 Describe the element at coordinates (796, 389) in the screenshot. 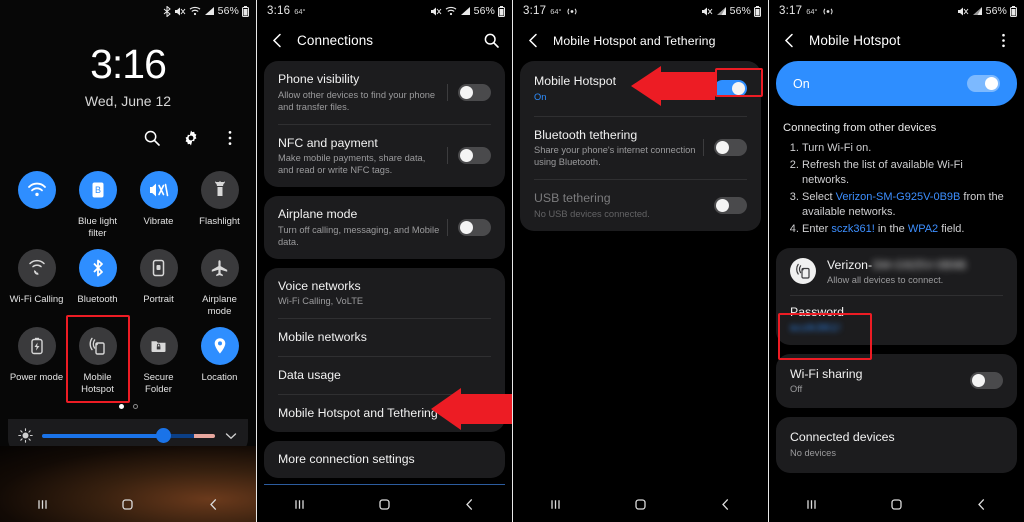

I see `row-subtitle: Off` at that location.